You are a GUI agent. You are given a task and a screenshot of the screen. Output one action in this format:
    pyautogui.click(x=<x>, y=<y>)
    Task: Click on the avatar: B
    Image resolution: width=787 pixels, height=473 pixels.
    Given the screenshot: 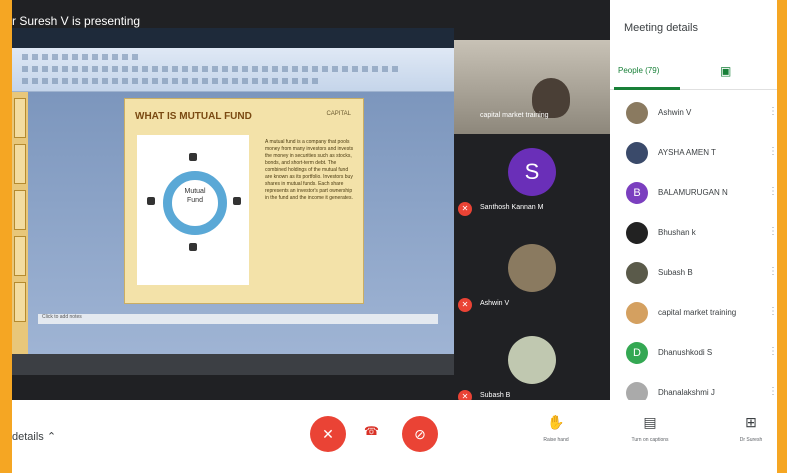 What is the action you would take?
    pyautogui.click(x=637, y=193)
    